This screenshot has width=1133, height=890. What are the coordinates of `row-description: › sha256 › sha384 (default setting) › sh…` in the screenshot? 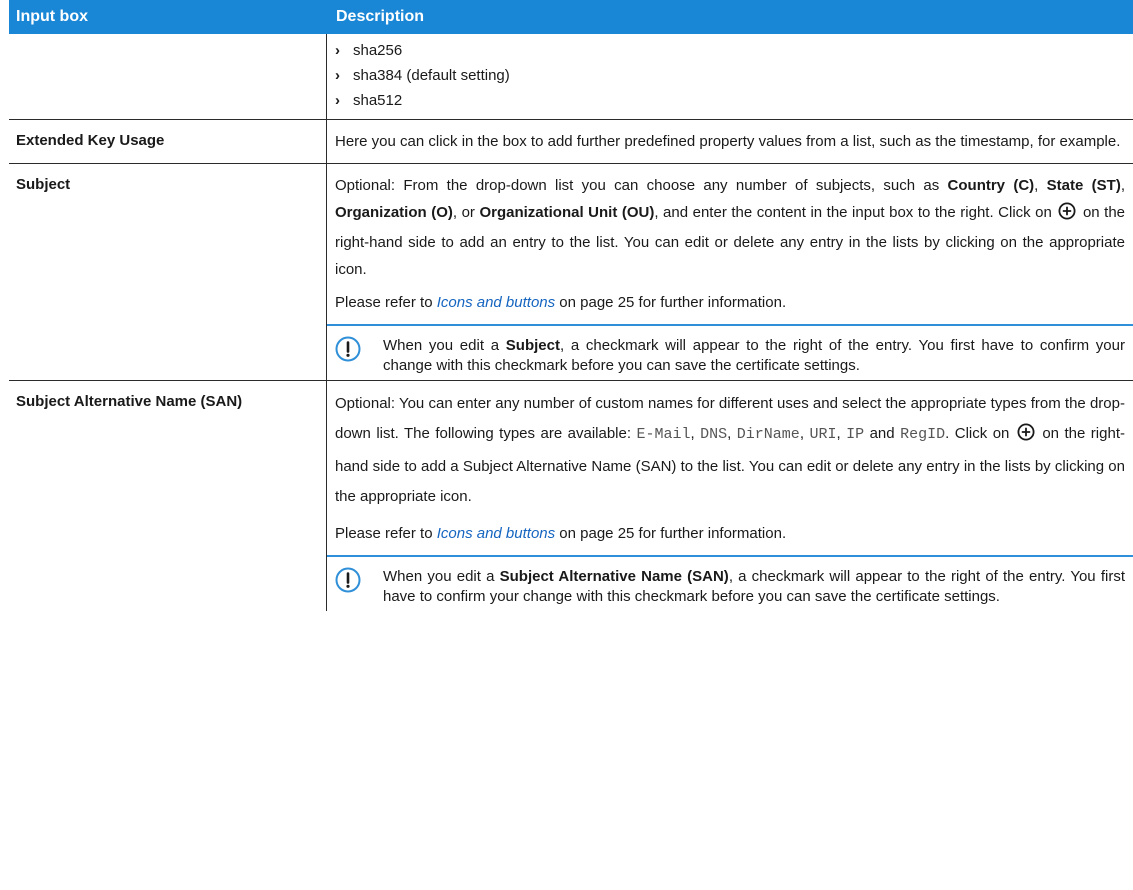 It's located at (730, 76).